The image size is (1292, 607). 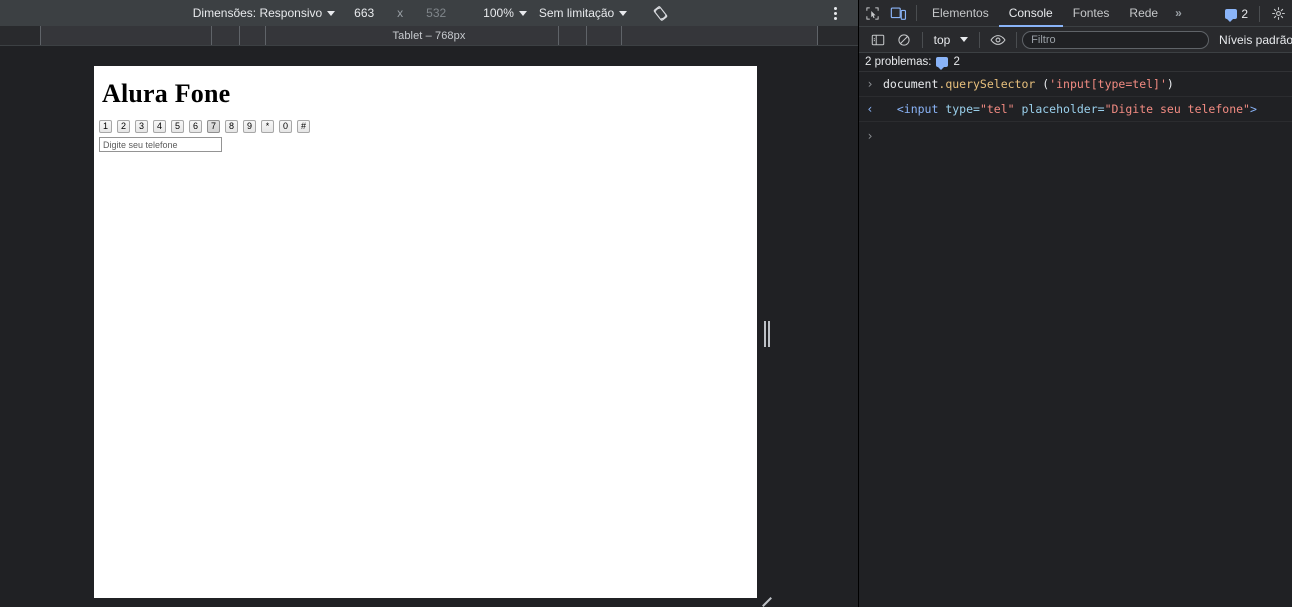 I want to click on console-token: type=, so click(x=959, y=109).